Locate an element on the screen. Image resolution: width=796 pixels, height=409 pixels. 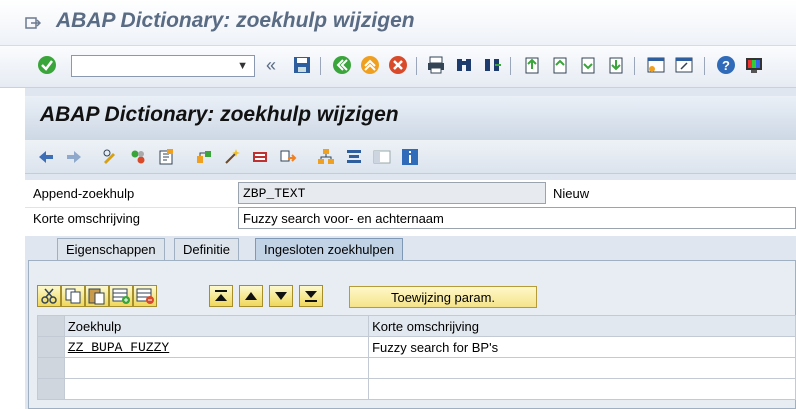
table-header-row: Zoekhulp Korte omschrijving is located at coordinates (416, 326).